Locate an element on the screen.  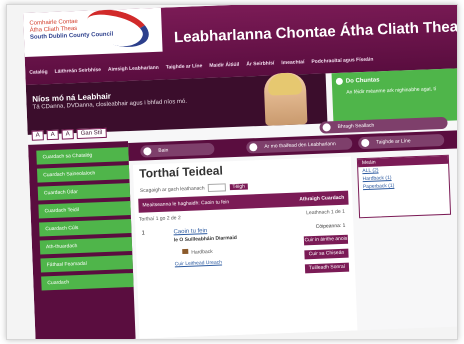
nav-item-find-library: Aimsigh Leabharlann is located at coordinates (133, 69).